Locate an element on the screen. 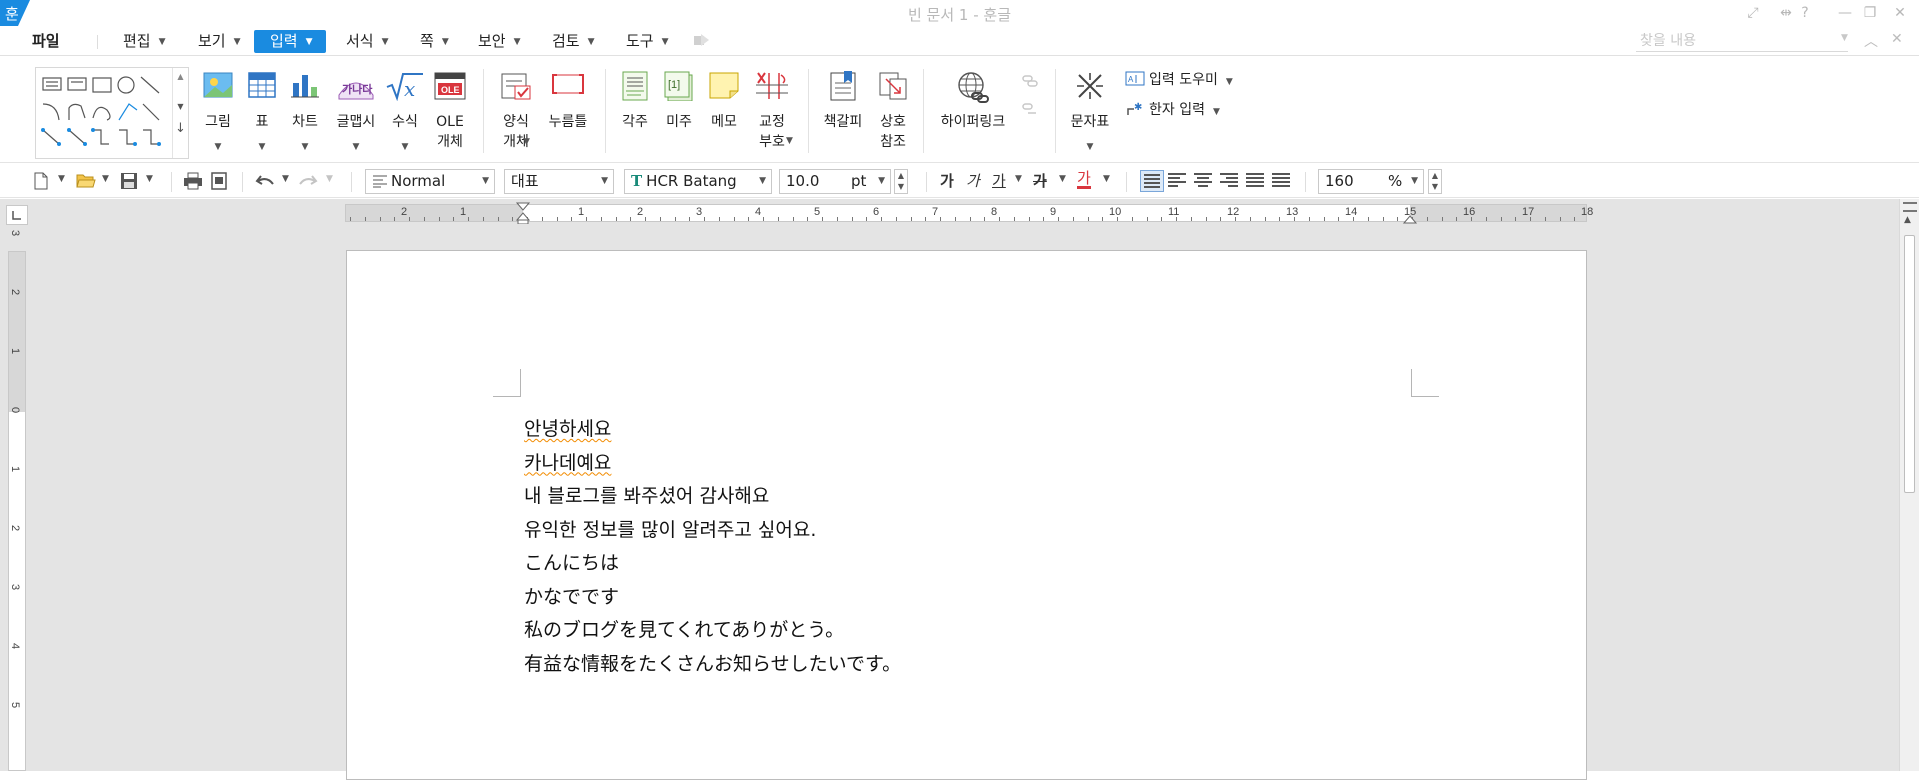 The image size is (1919, 780). menu-file: 파일 is located at coordinates (46, 41).